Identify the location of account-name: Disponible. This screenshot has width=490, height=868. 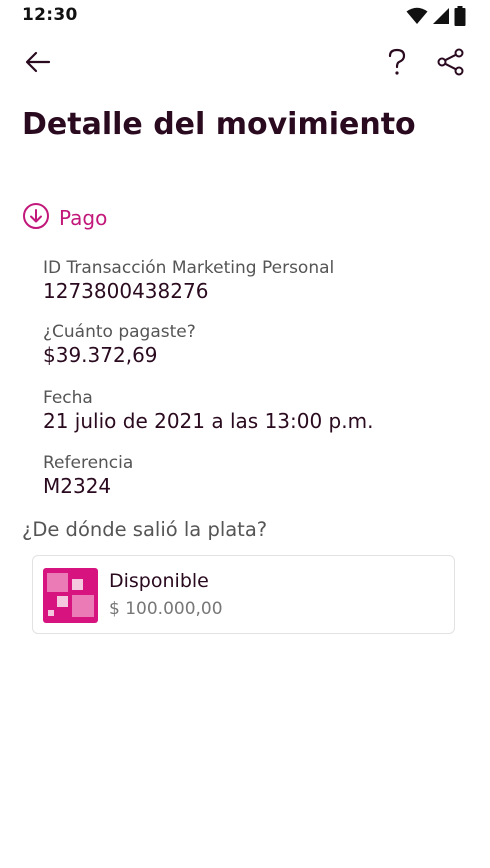
(159, 581).